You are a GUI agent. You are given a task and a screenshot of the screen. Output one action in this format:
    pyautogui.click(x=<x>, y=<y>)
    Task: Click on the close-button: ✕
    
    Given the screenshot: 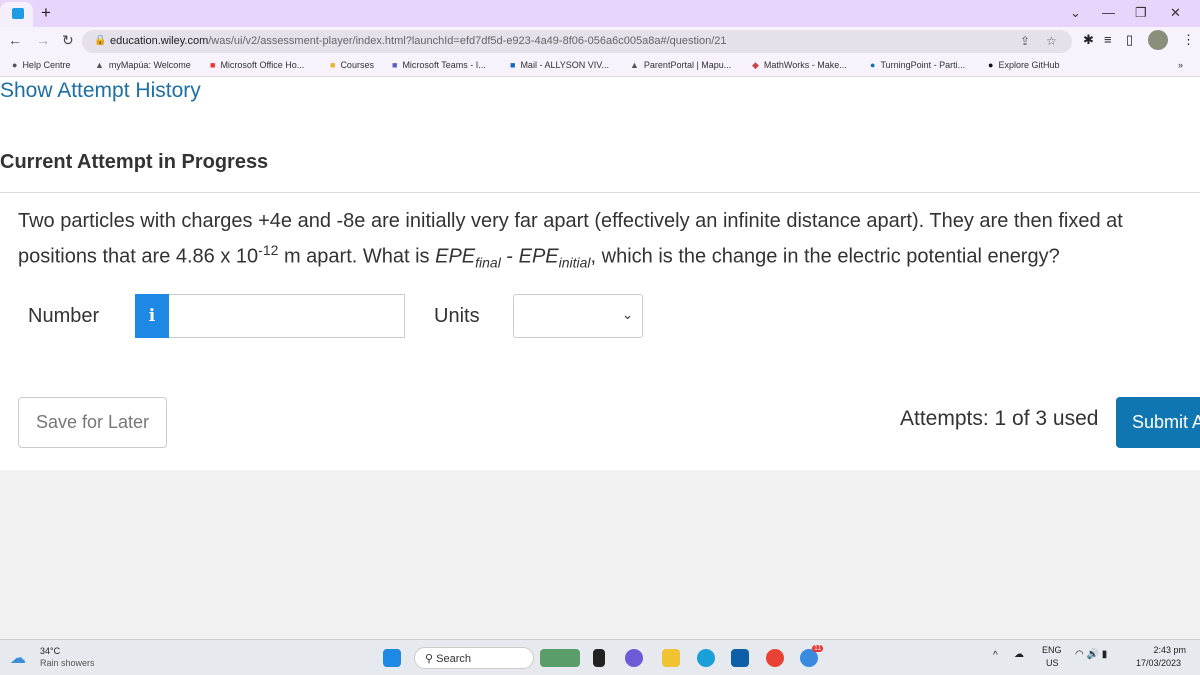 What is the action you would take?
    pyautogui.click(x=1175, y=13)
    